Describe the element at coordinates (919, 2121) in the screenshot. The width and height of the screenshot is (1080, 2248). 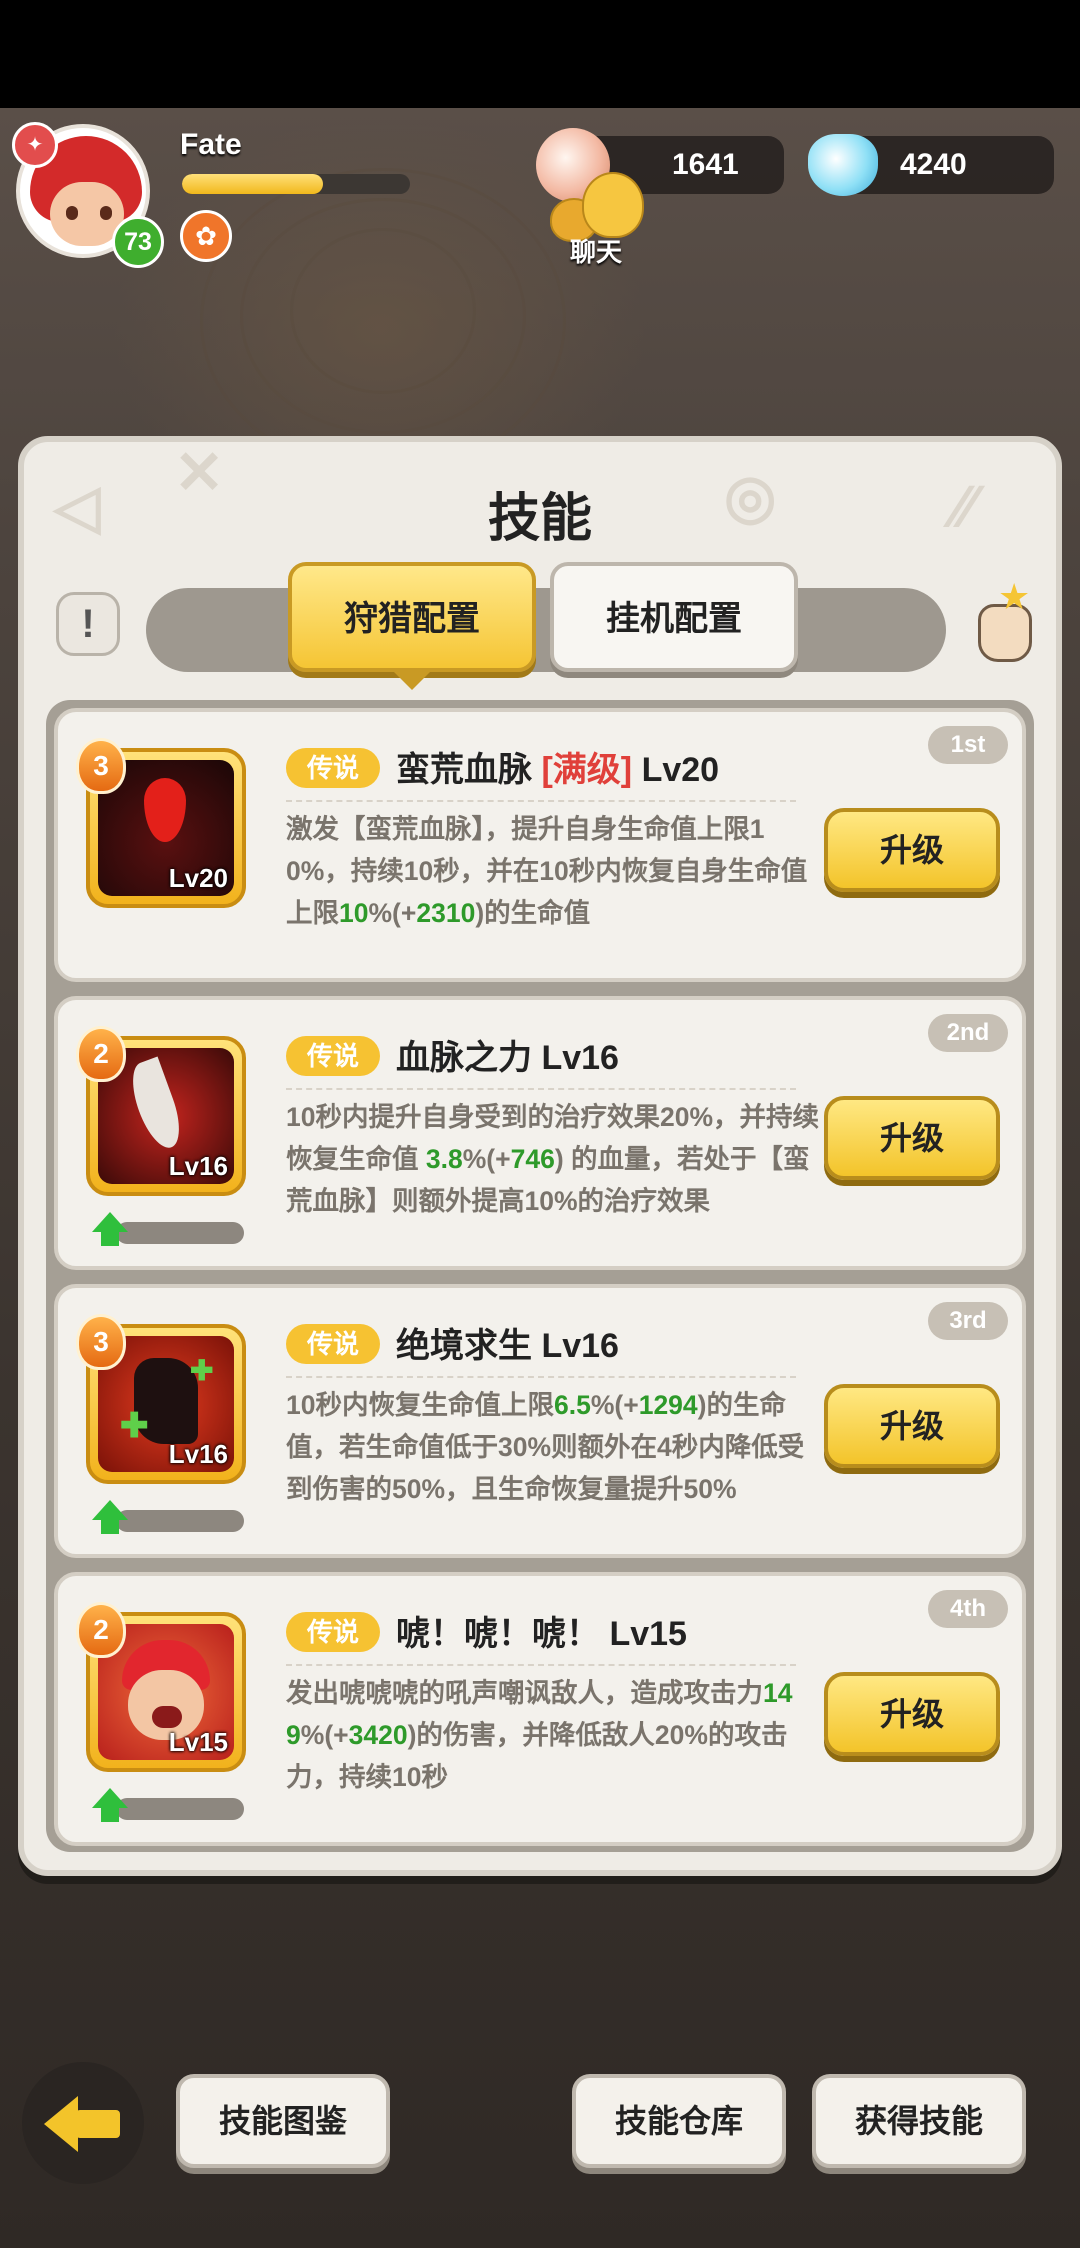
I see `obtain-skill-button: 获得技能` at that location.